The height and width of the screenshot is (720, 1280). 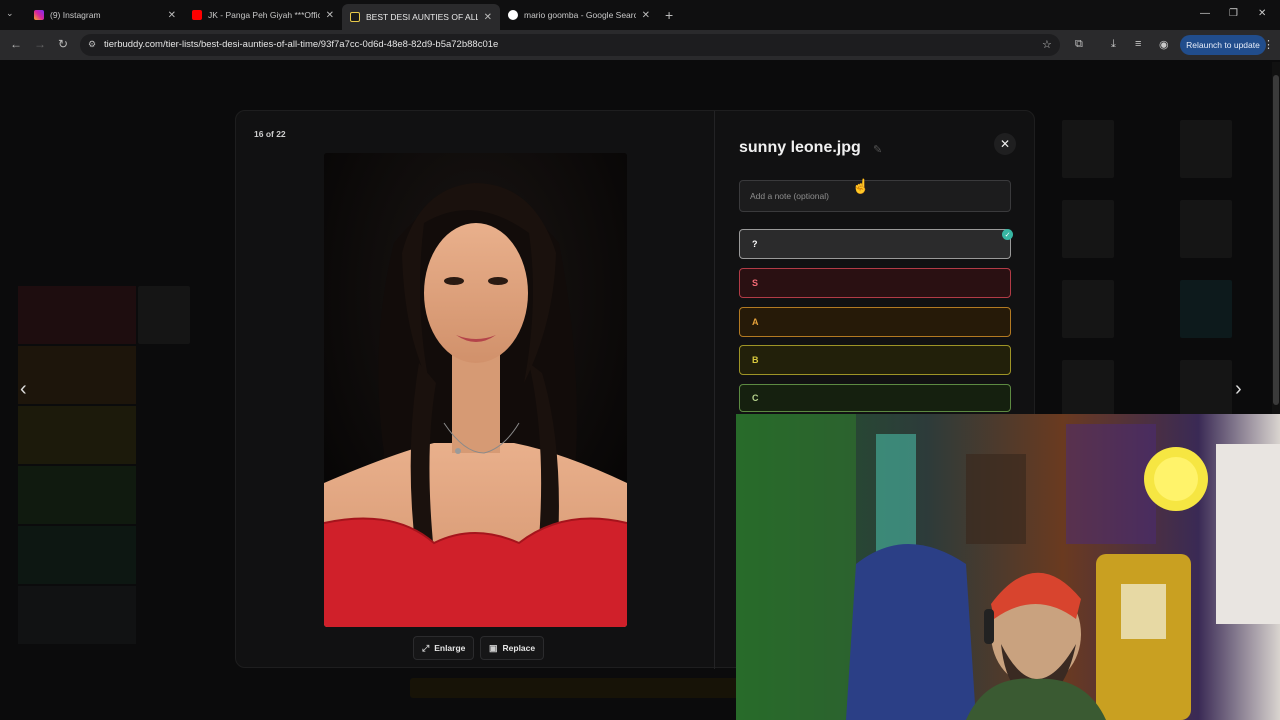 I want to click on tab-title: mario goomba - Google Search, so click(x=580, y=15).